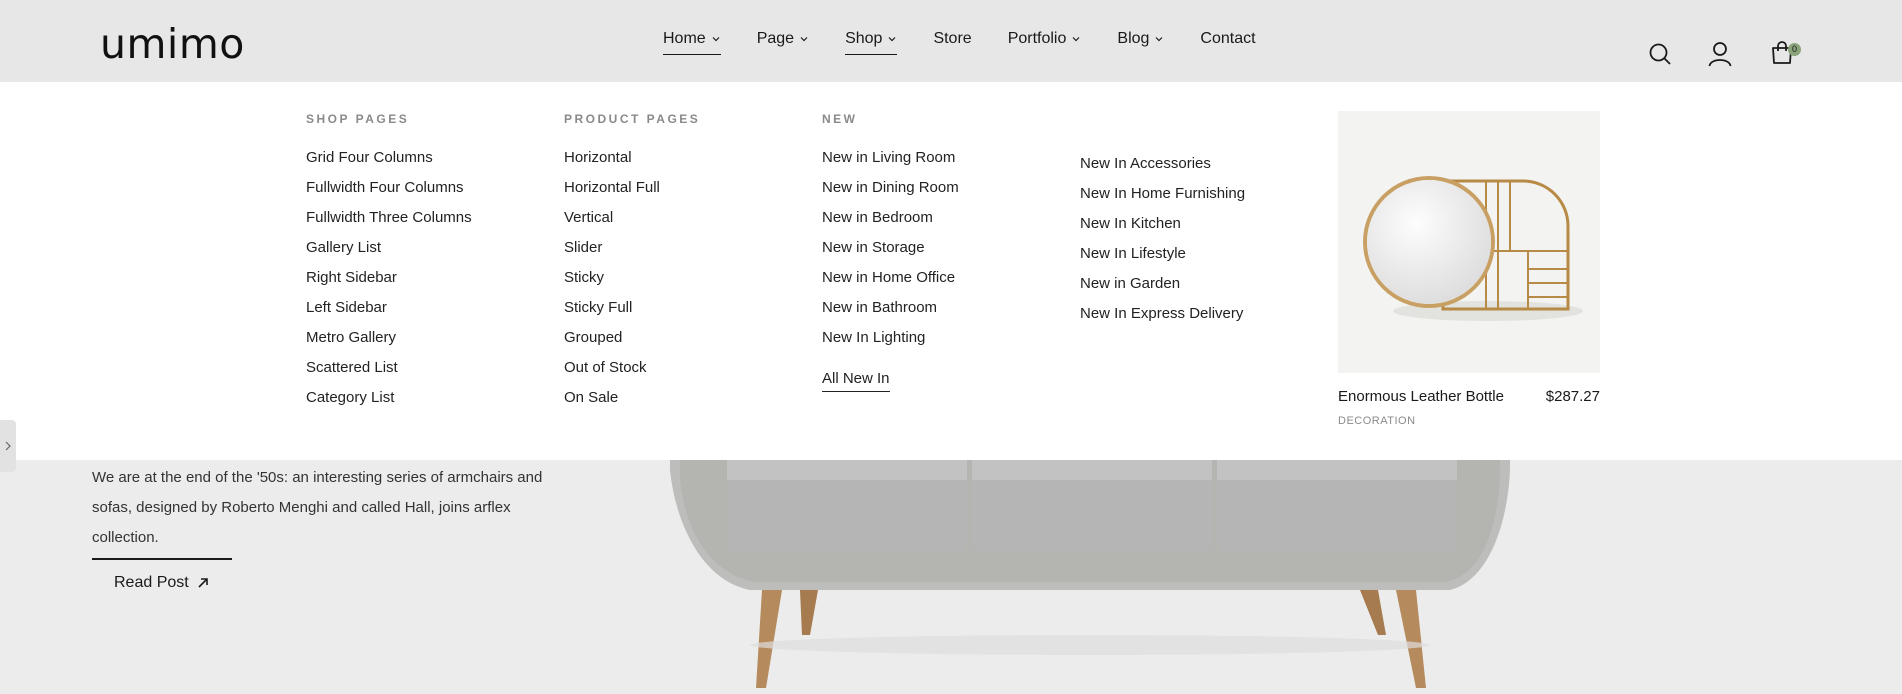  What do you see at coordinates (1162, 260) in the screenshot?
I see `menu-link: New In Lifestyle` at bounding box center [1162, 260].